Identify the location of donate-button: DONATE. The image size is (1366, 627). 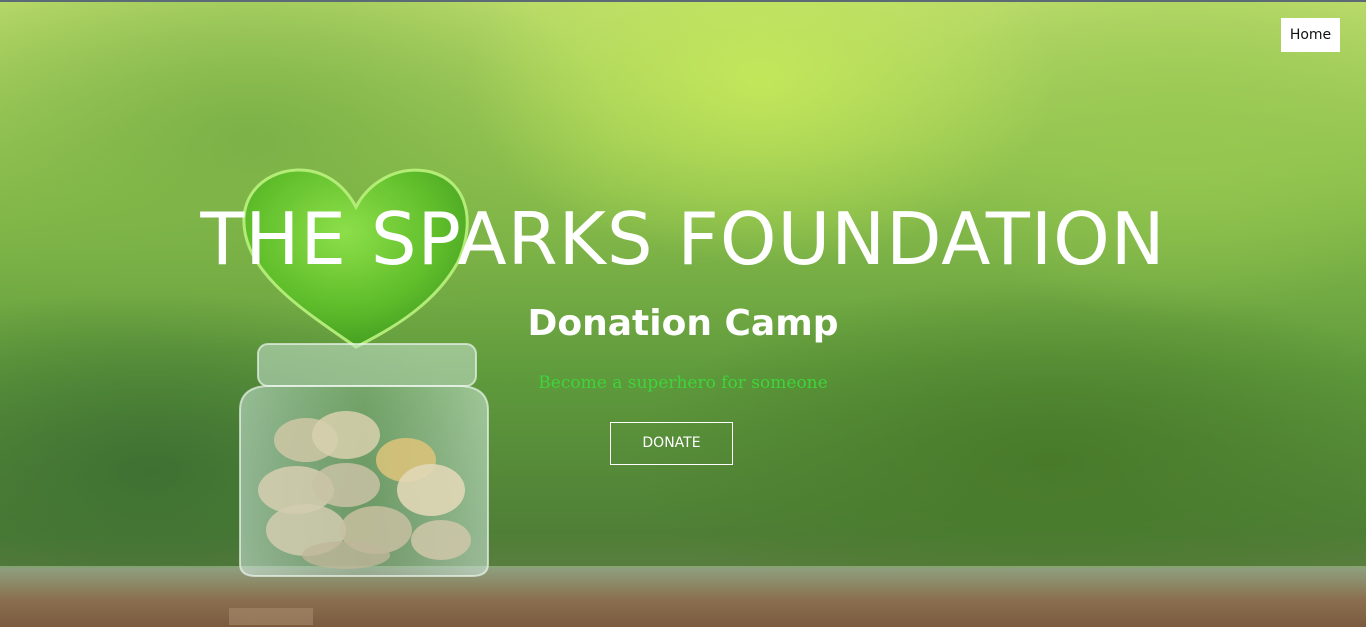
(671, 443).